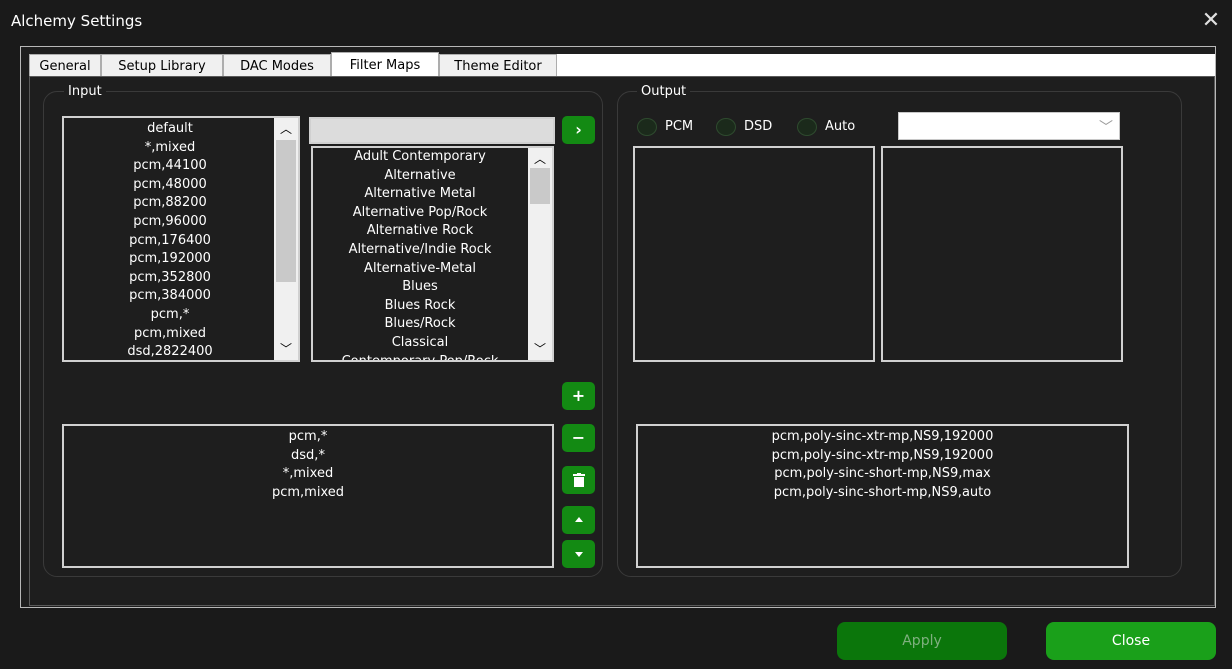 Image resolution: width=1232 pixels, height=669 pixels. I want to click on list-item: Blues, so click(420, 287).